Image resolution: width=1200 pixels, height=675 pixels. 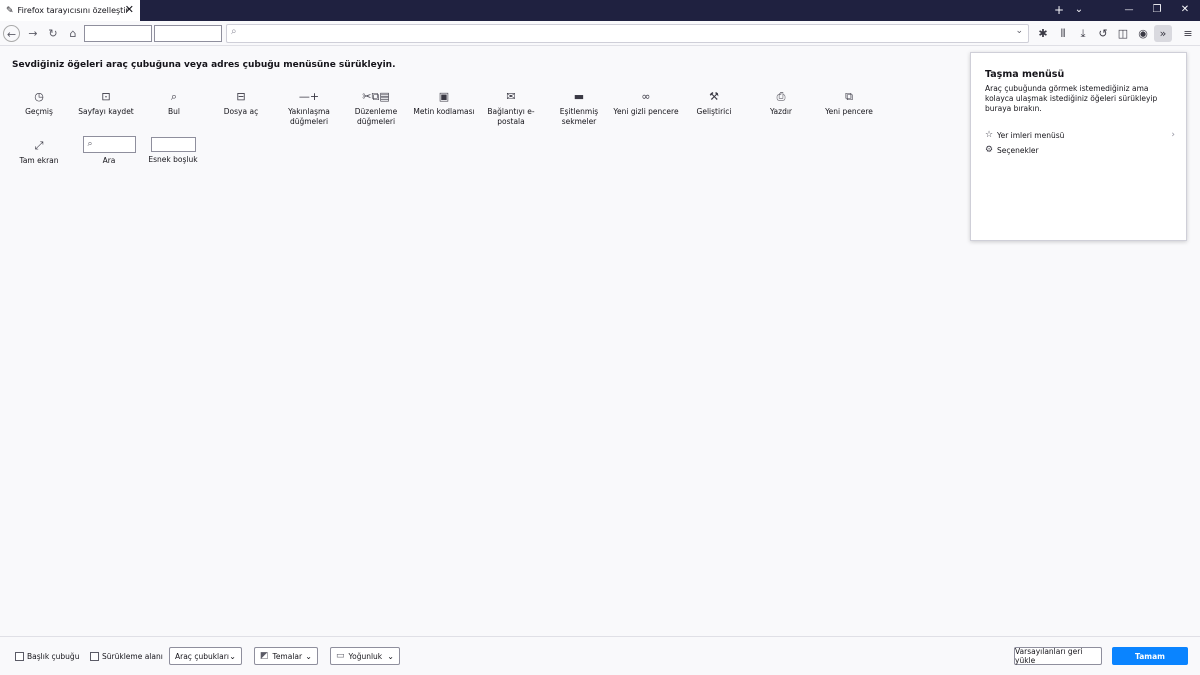 What do you see at coordinates (376, 96) in the screenshot?
I see `edit-icon: ✂⧉▤` at bounding box center [376, 96].